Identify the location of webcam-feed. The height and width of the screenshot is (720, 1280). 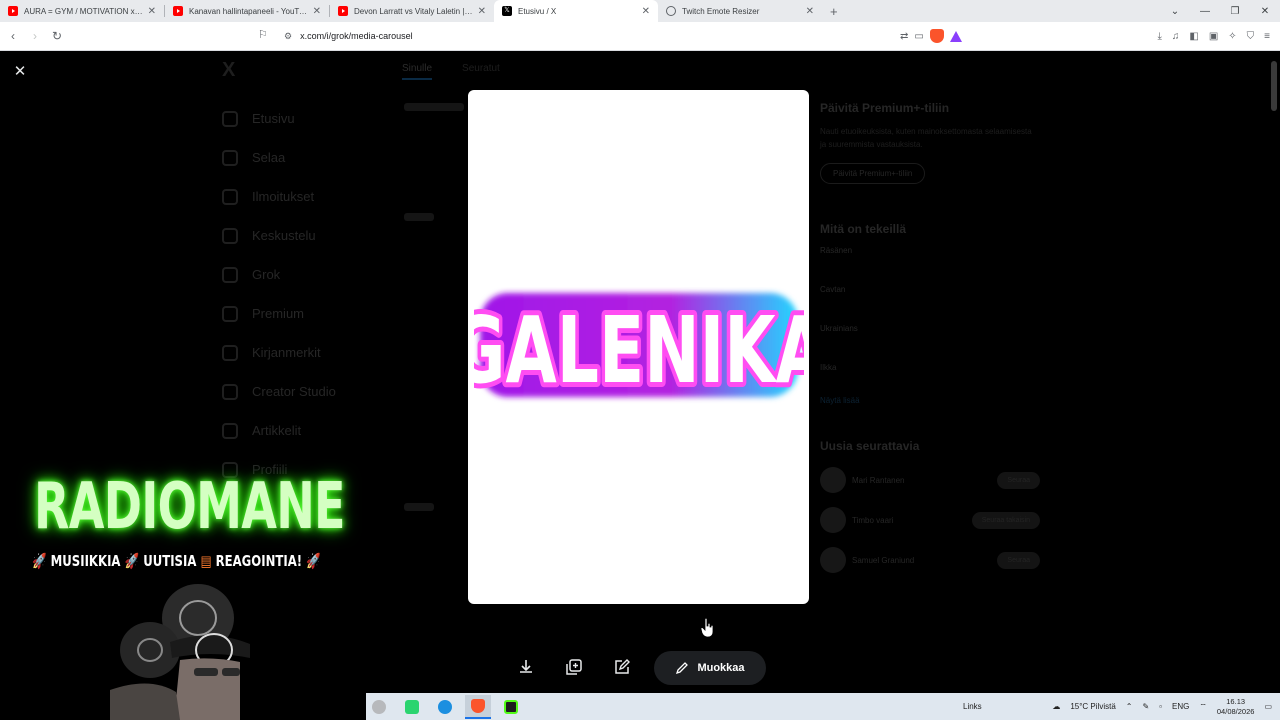
(190, 650).